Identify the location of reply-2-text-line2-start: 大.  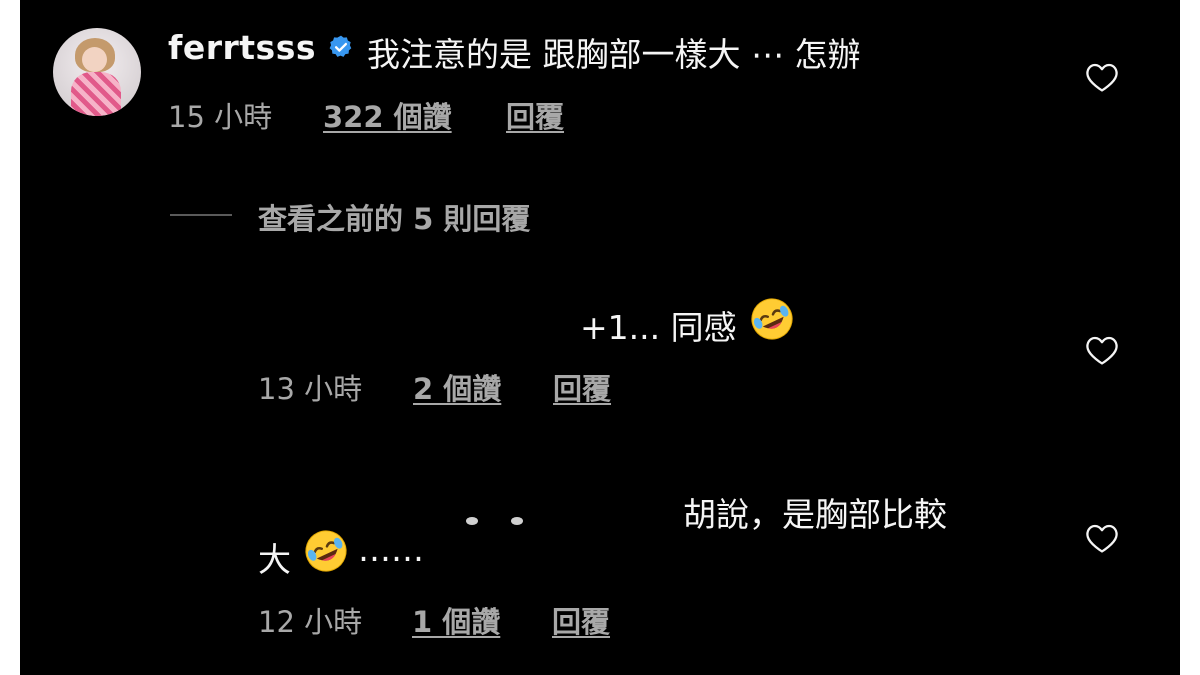
(274, 559).